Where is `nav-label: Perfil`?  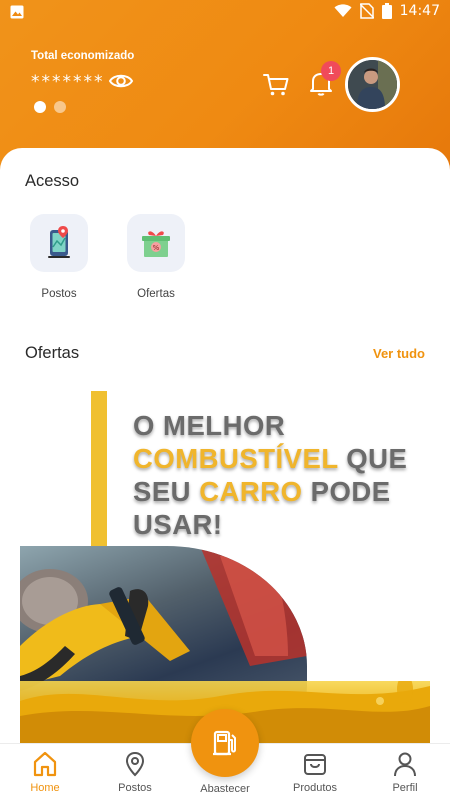 nav-label: Perfil is located at coordinates (405, 788).